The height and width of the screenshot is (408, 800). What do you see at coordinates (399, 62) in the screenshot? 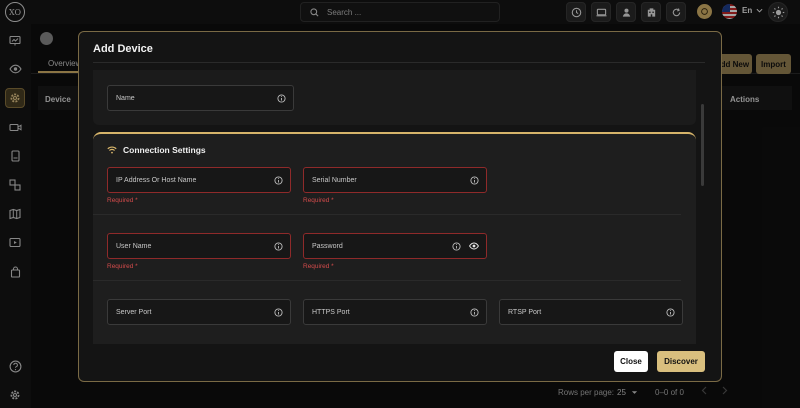
I see `dialog-divider` at bounding box center [399, 62].